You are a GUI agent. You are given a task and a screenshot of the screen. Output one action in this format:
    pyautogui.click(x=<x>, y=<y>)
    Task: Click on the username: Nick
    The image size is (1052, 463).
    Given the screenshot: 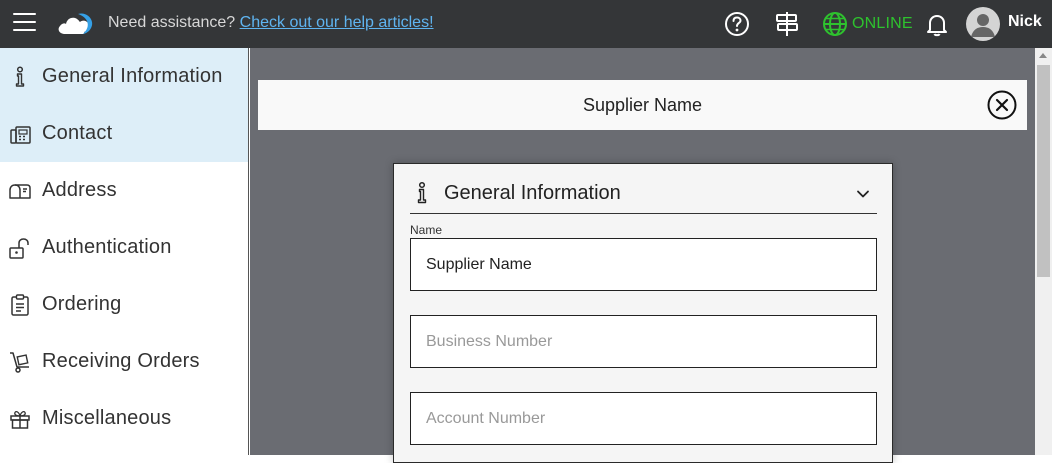 What is the action you would take?
    pyautogui.click(x=1025, y=22)
    